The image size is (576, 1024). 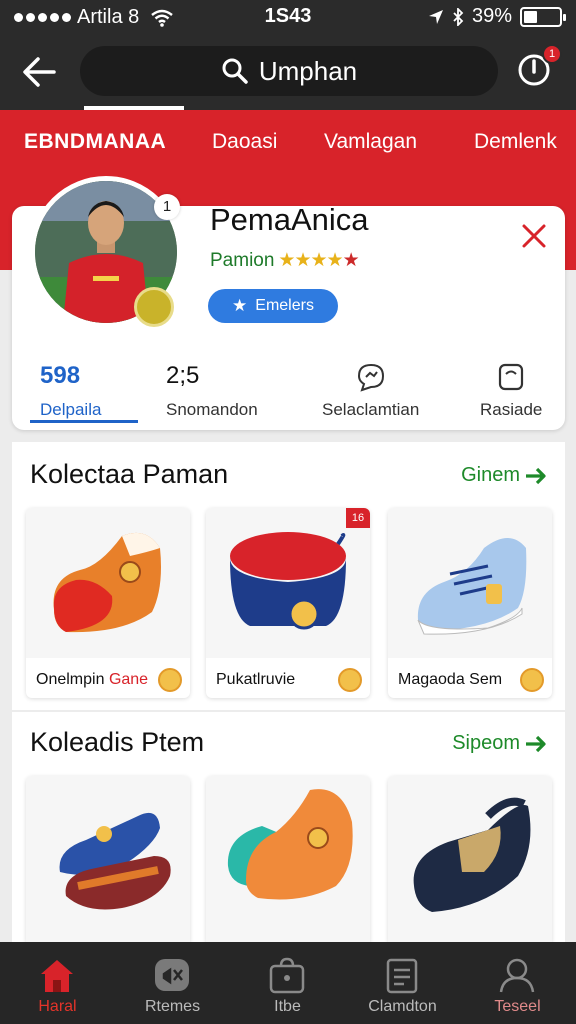 What do you see at coordinates (60, 375) in the screenshot?
I see `stat-value: 598` at bounding box center [60, 375].